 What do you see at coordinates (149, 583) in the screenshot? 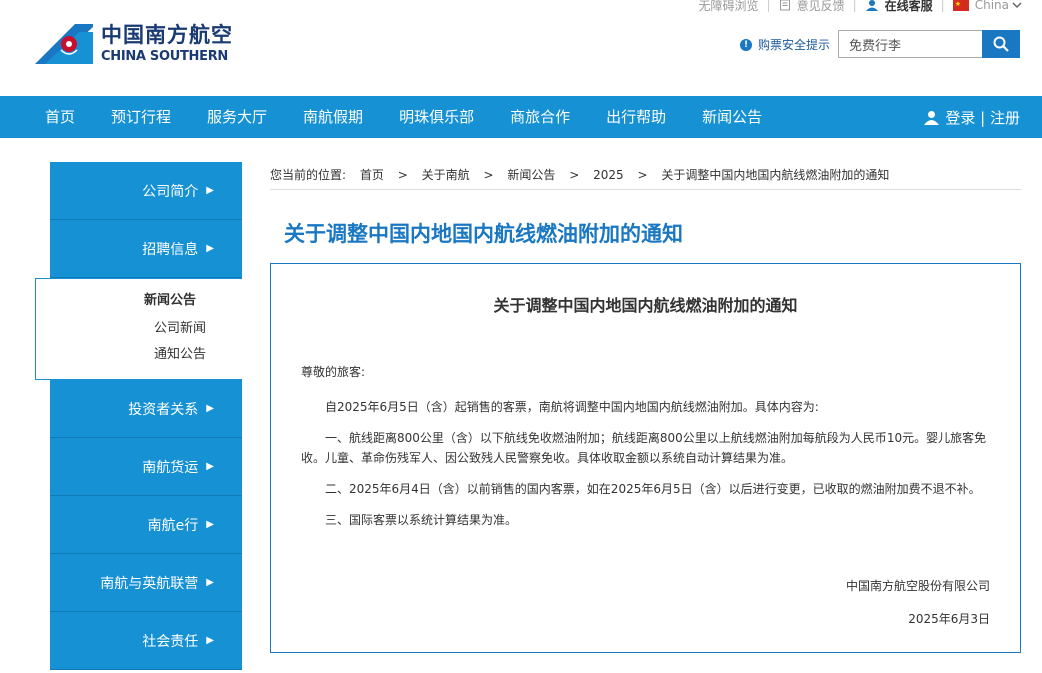
I see `sidebar-item-label: 南航与英航联营` at bounding box center [149, 583].